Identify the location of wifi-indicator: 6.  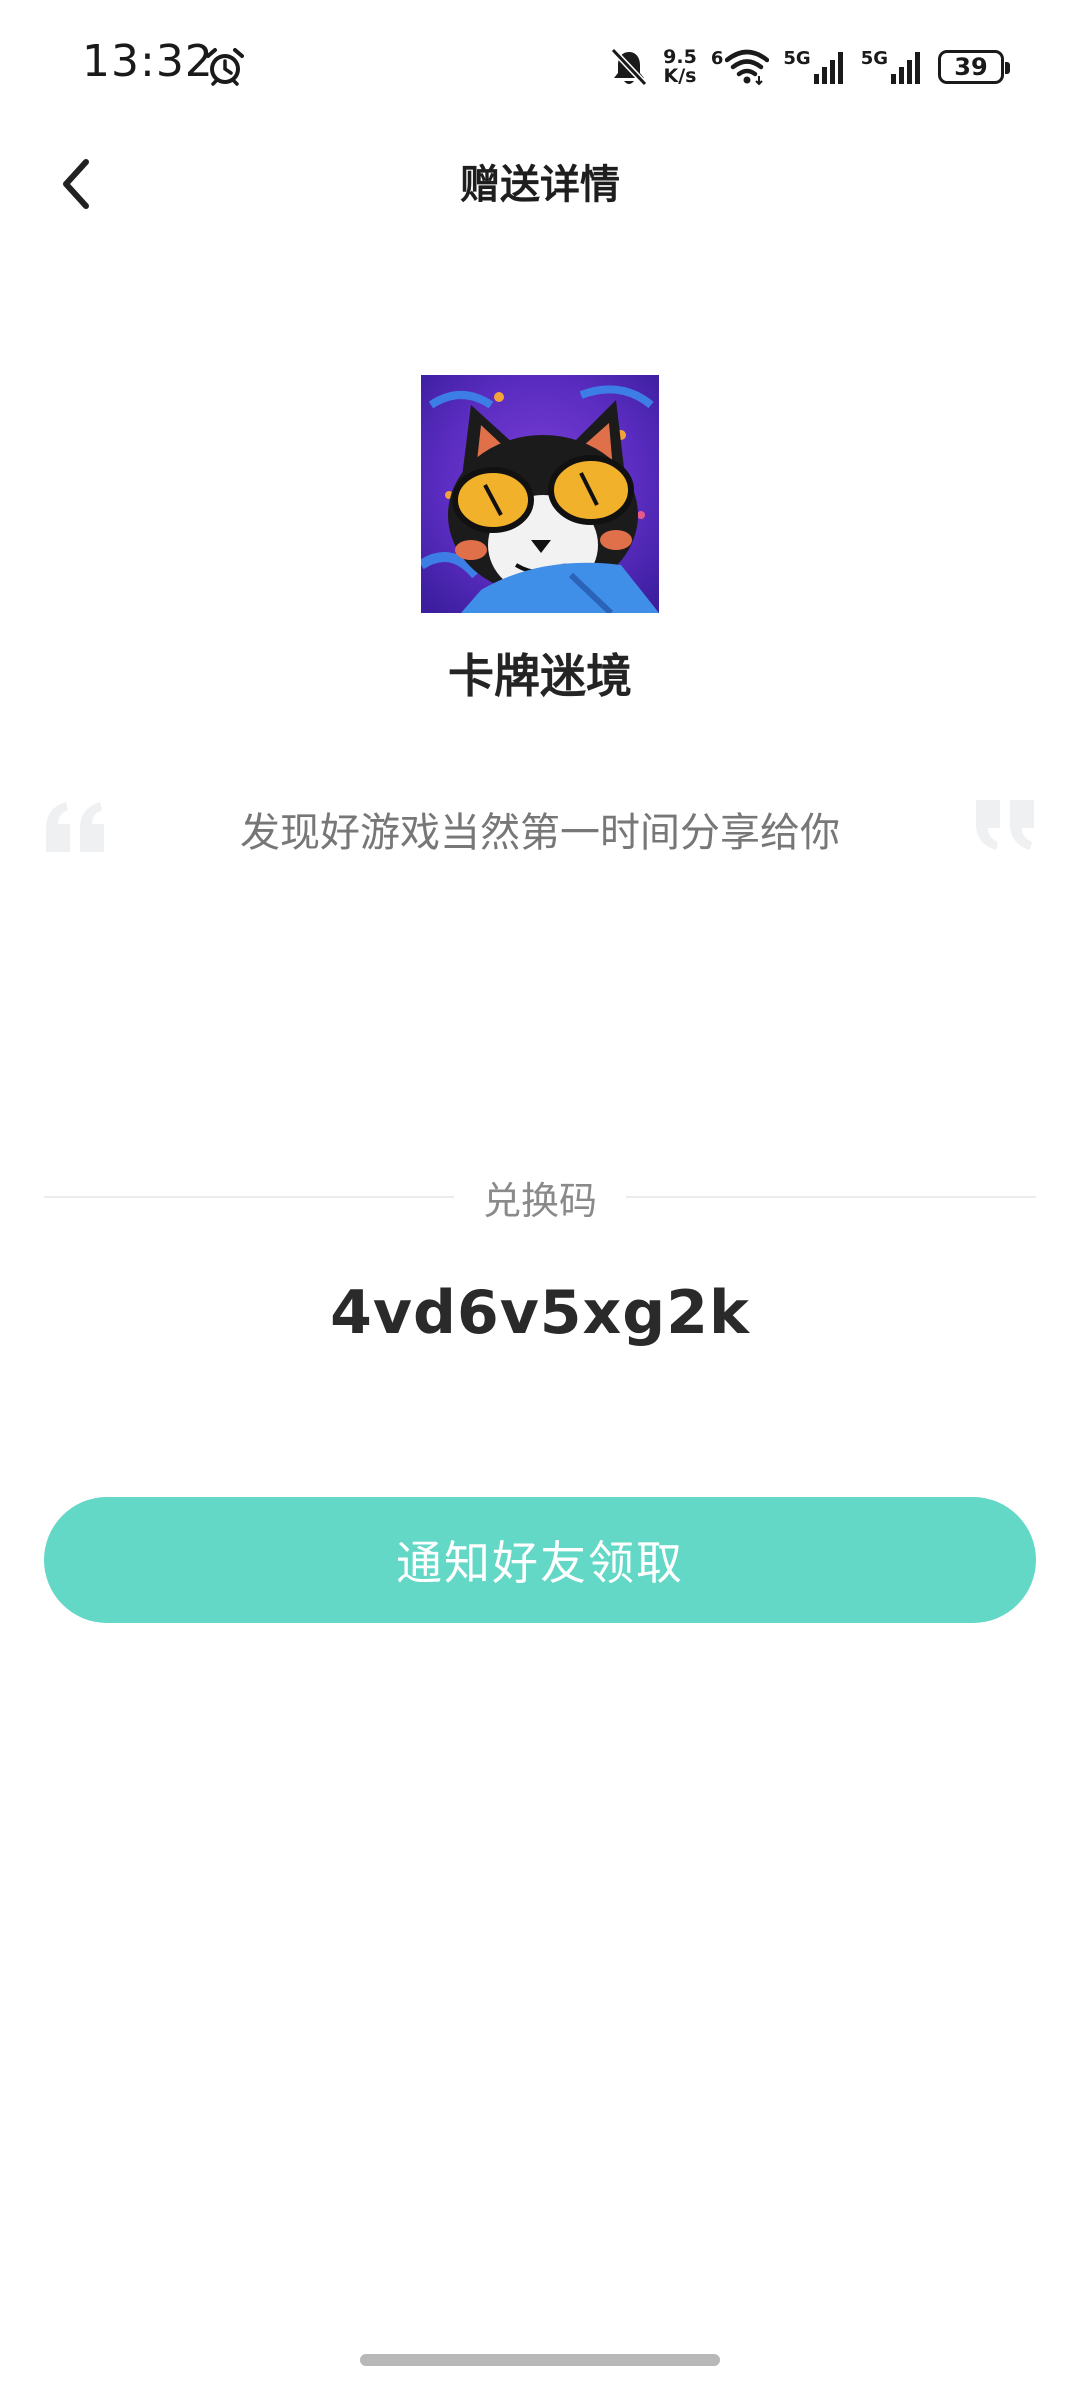
(740, 67).